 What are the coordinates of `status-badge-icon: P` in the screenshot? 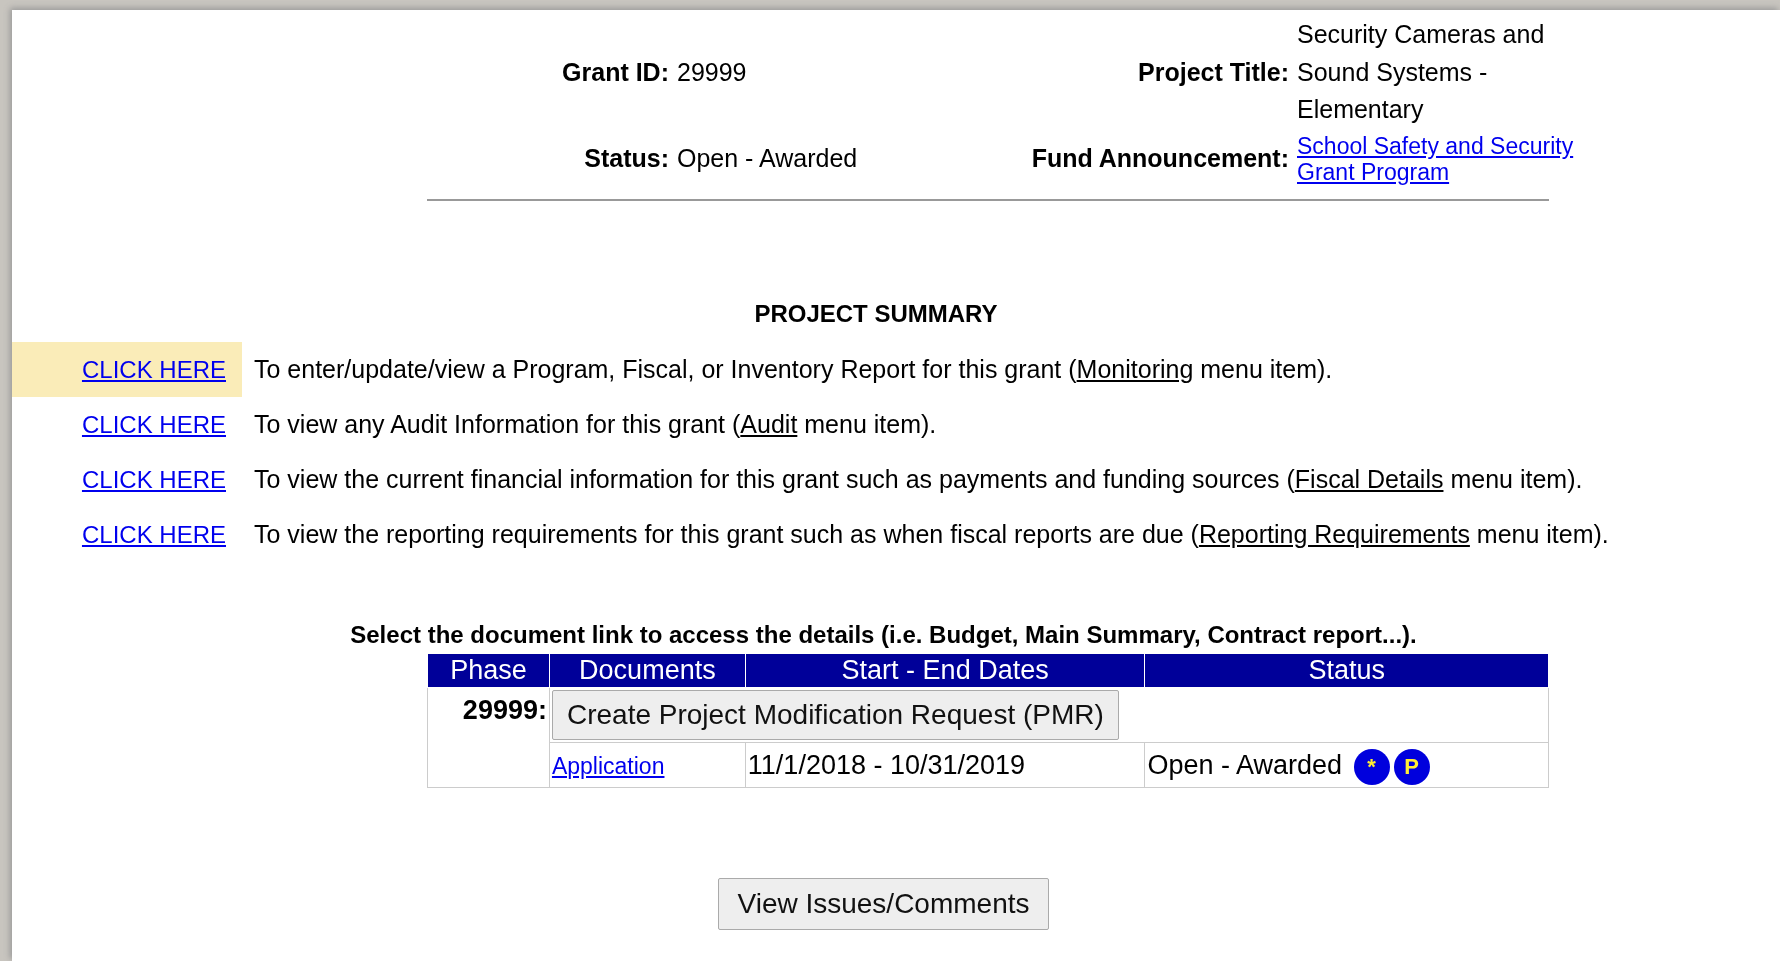 It's located at (1411, 766).